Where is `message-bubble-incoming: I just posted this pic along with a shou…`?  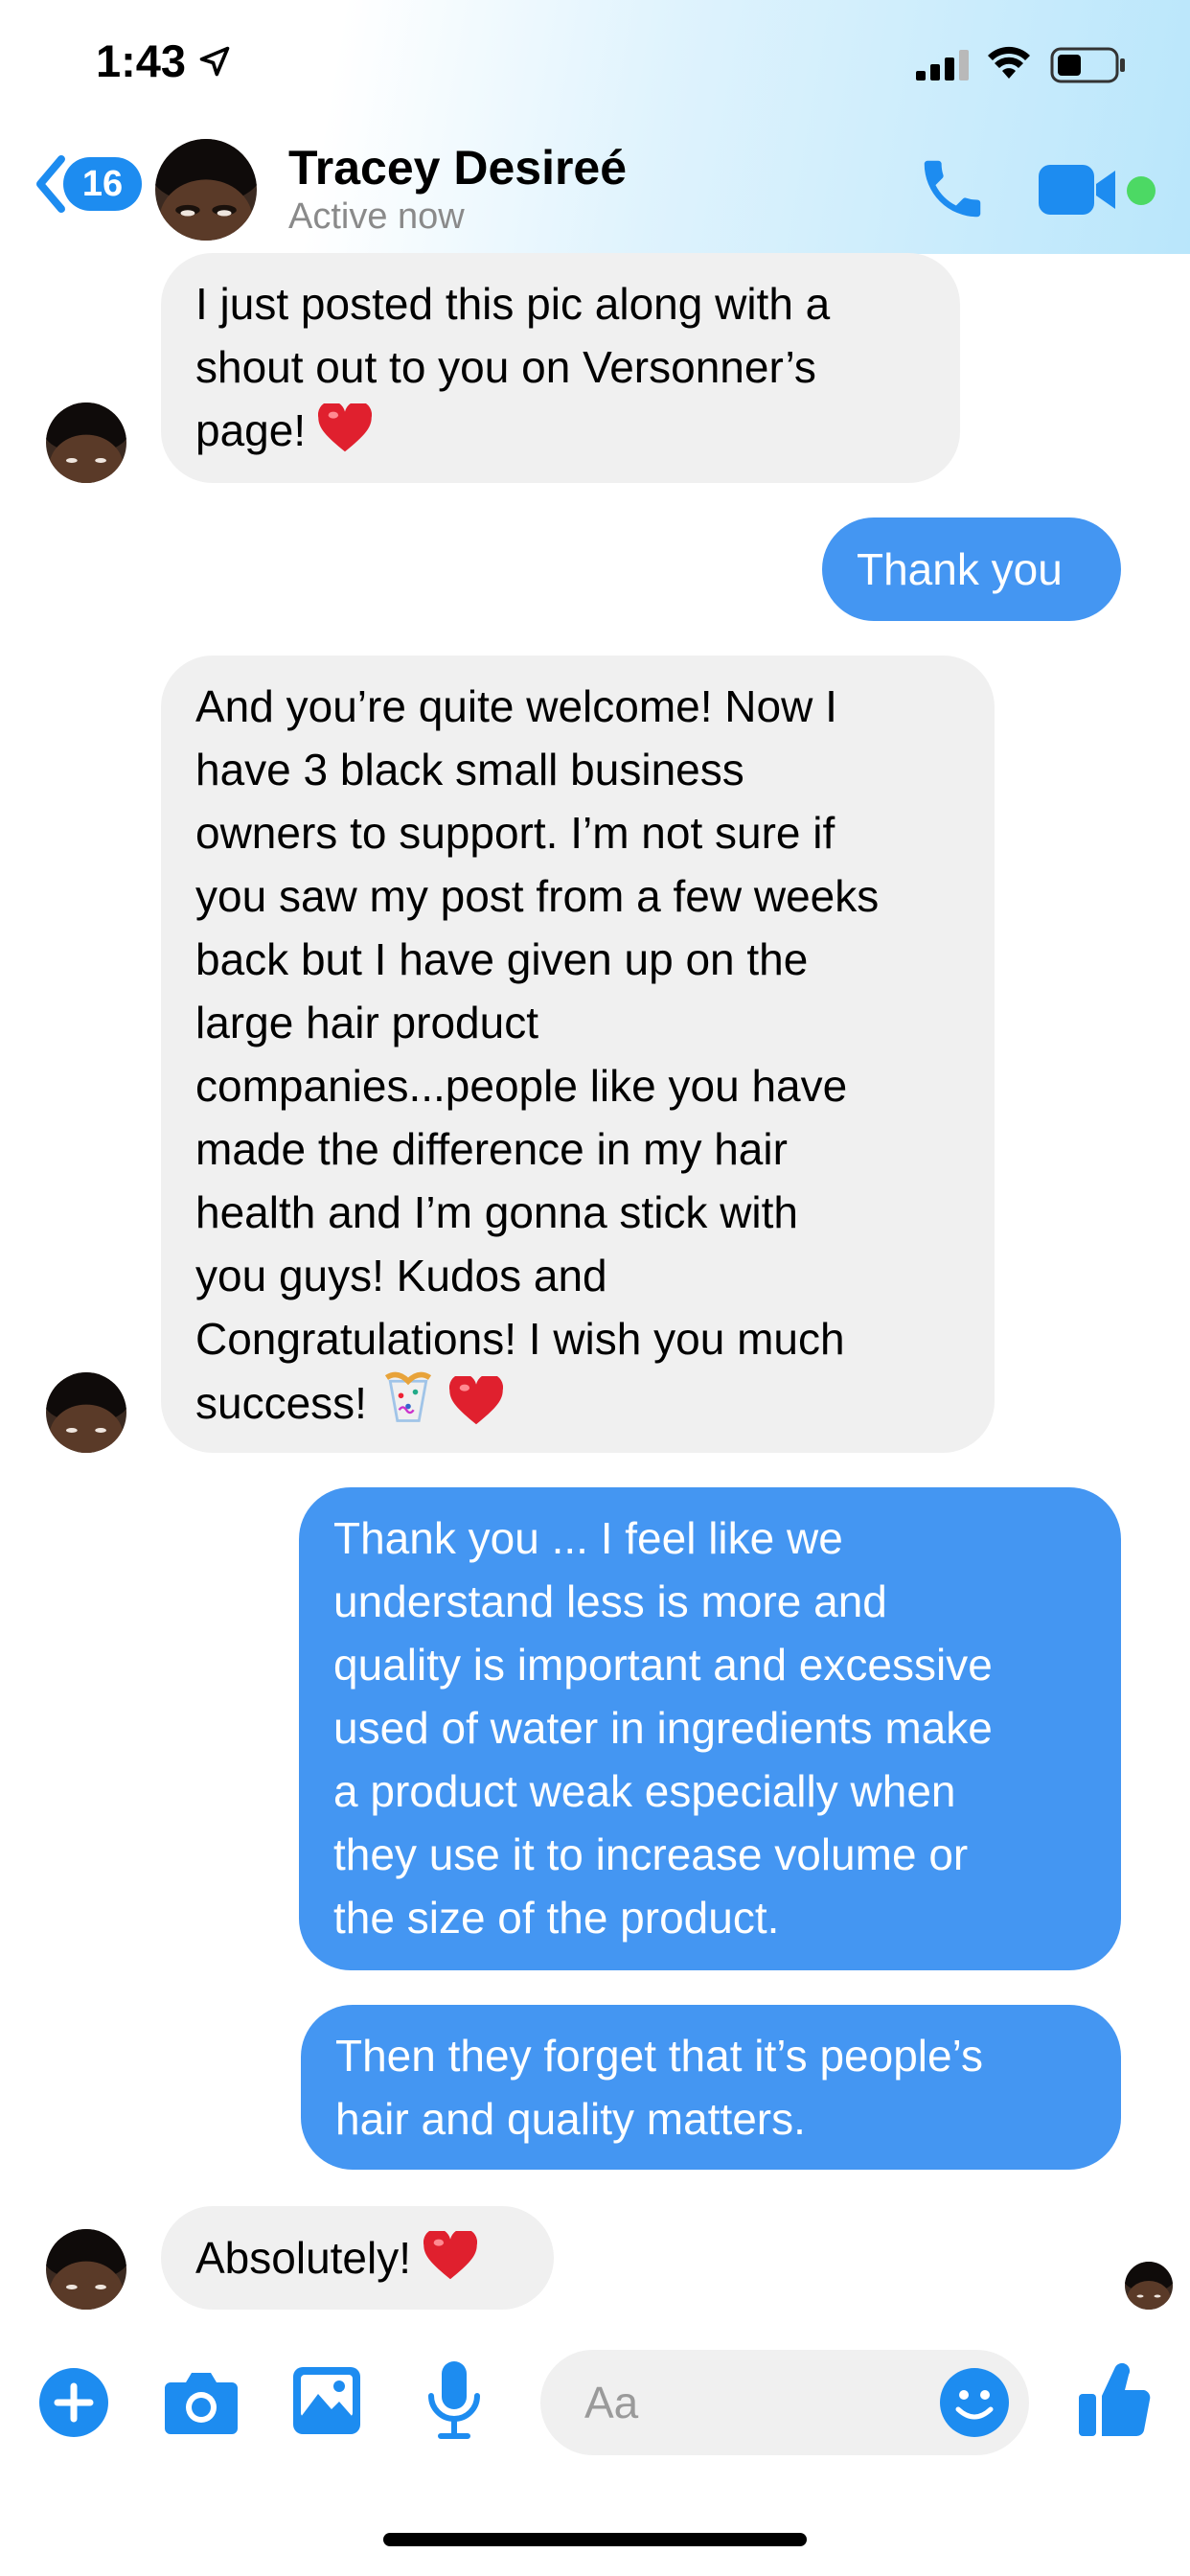 message-bubble-incoming: I just posted this pic along with a shou… is located at coordinates (560, 368).